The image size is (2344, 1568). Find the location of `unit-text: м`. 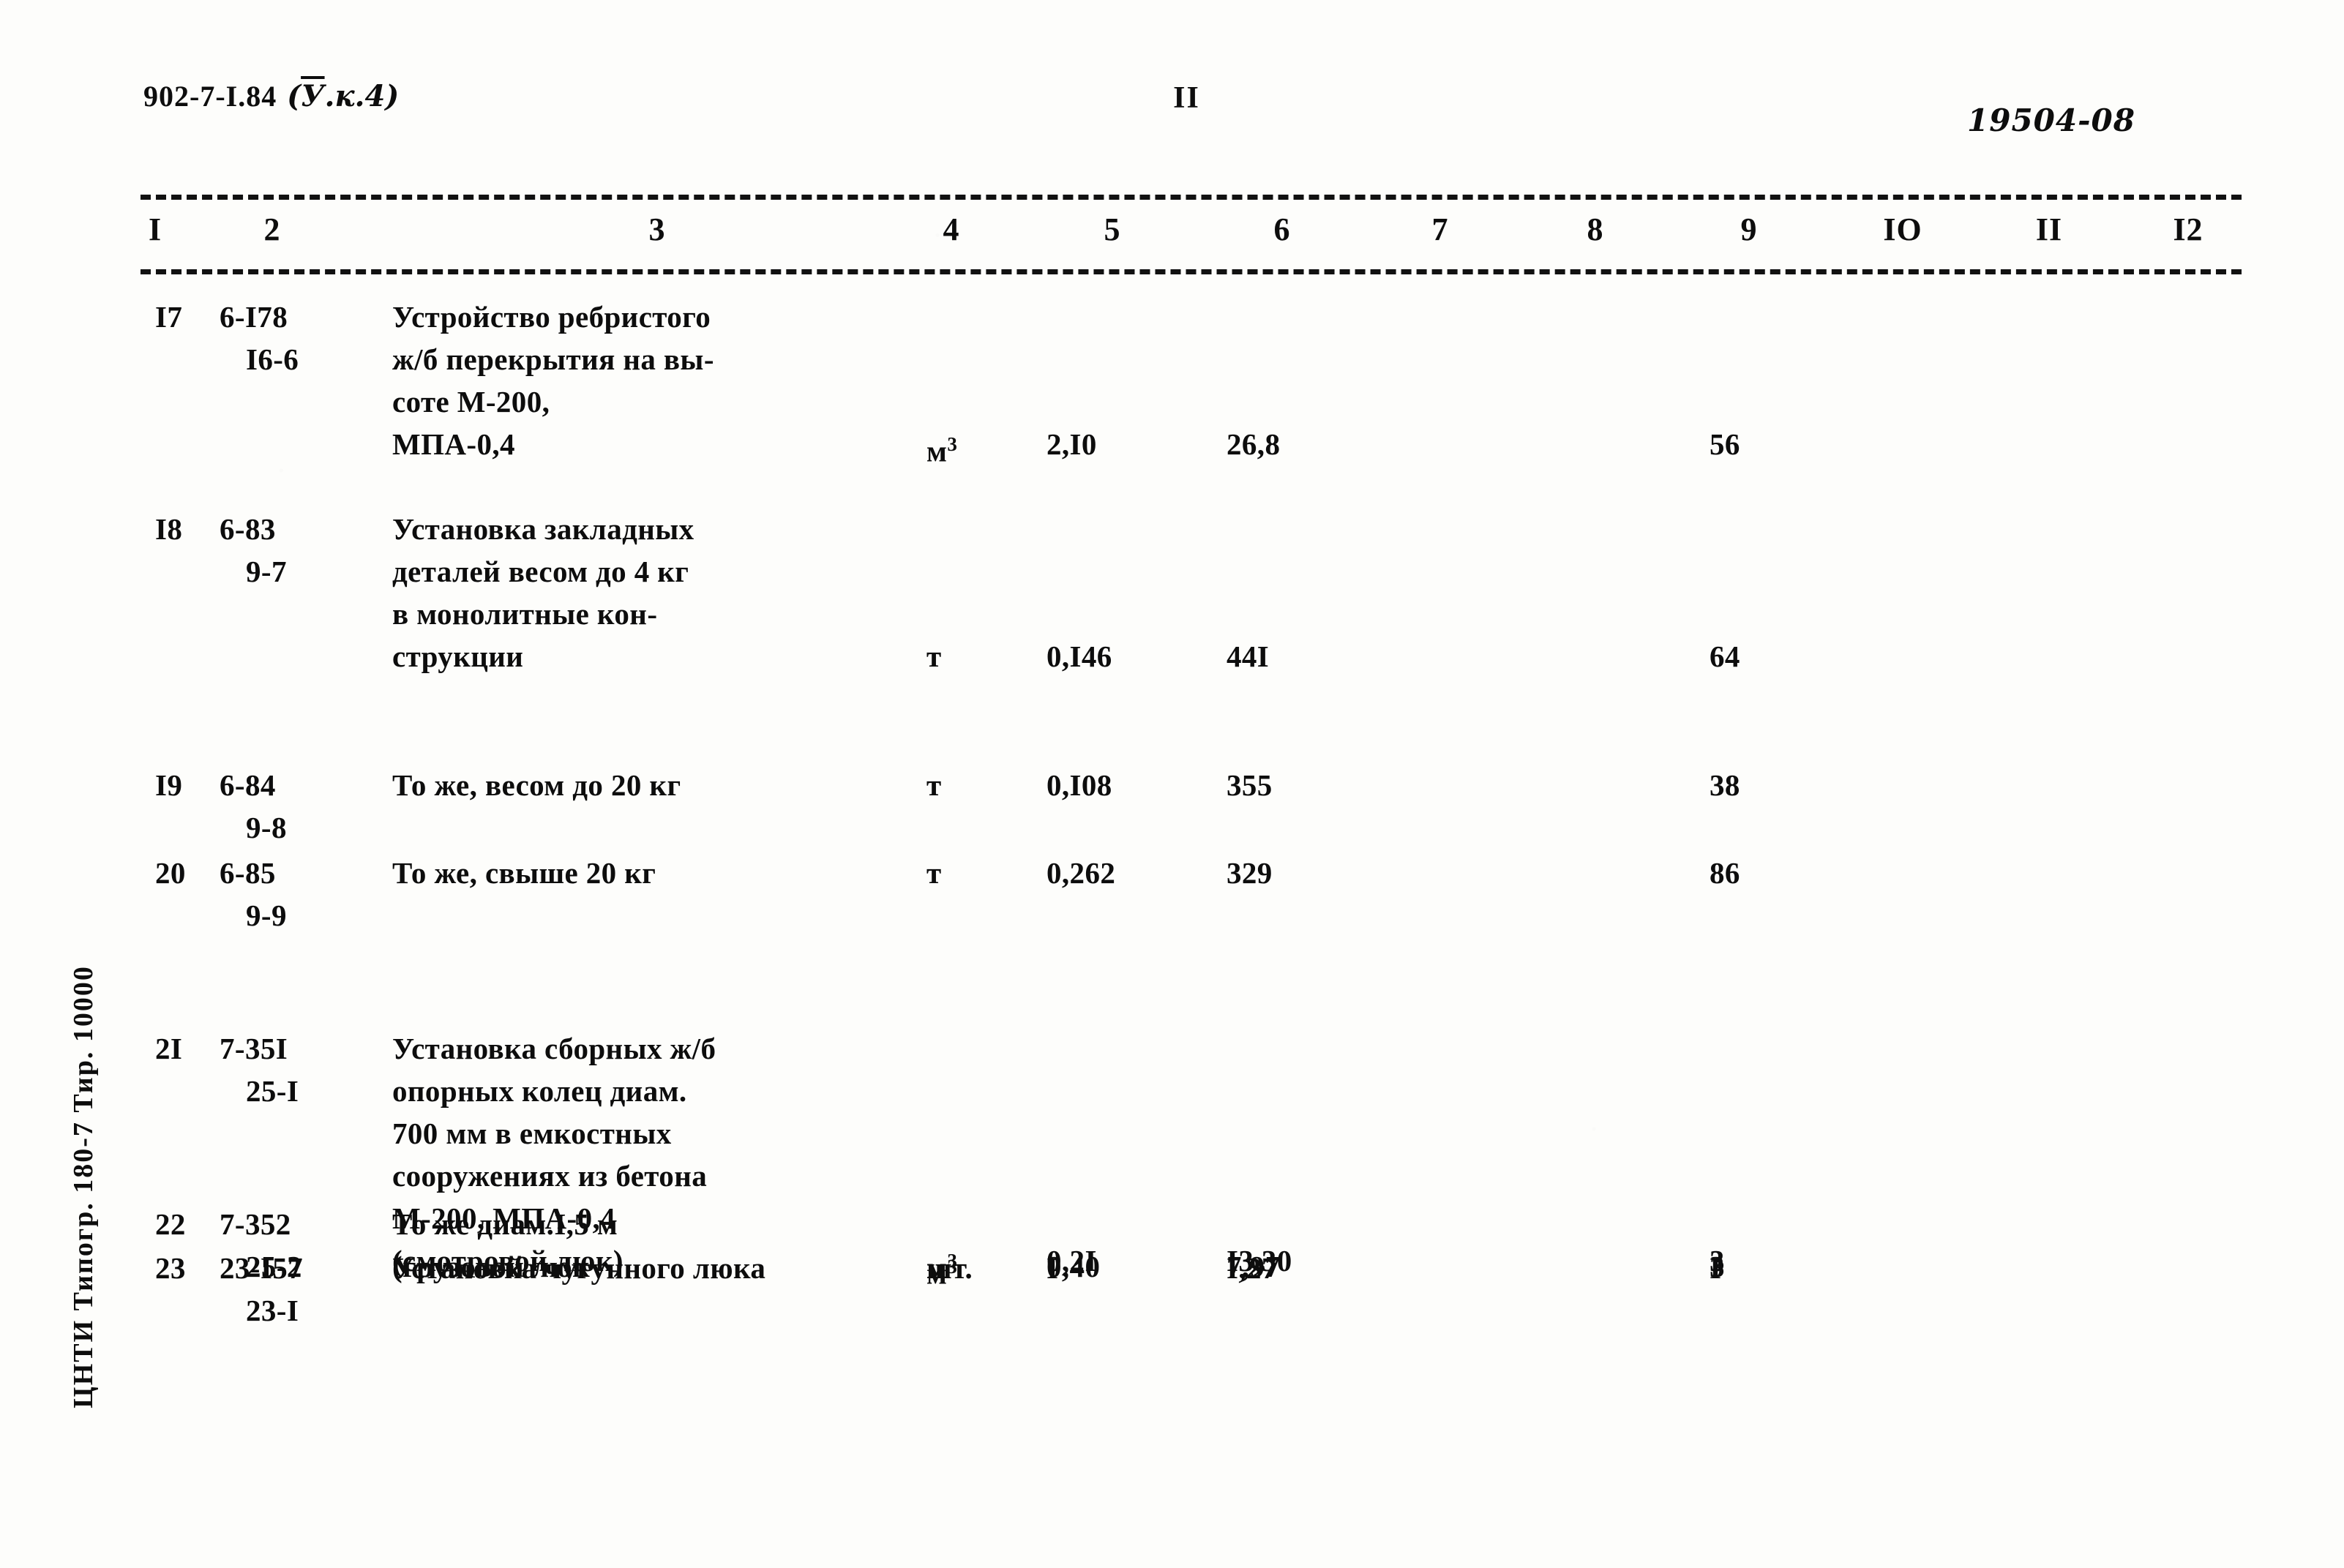

unit-text: м is located at coordinates (937, 451).